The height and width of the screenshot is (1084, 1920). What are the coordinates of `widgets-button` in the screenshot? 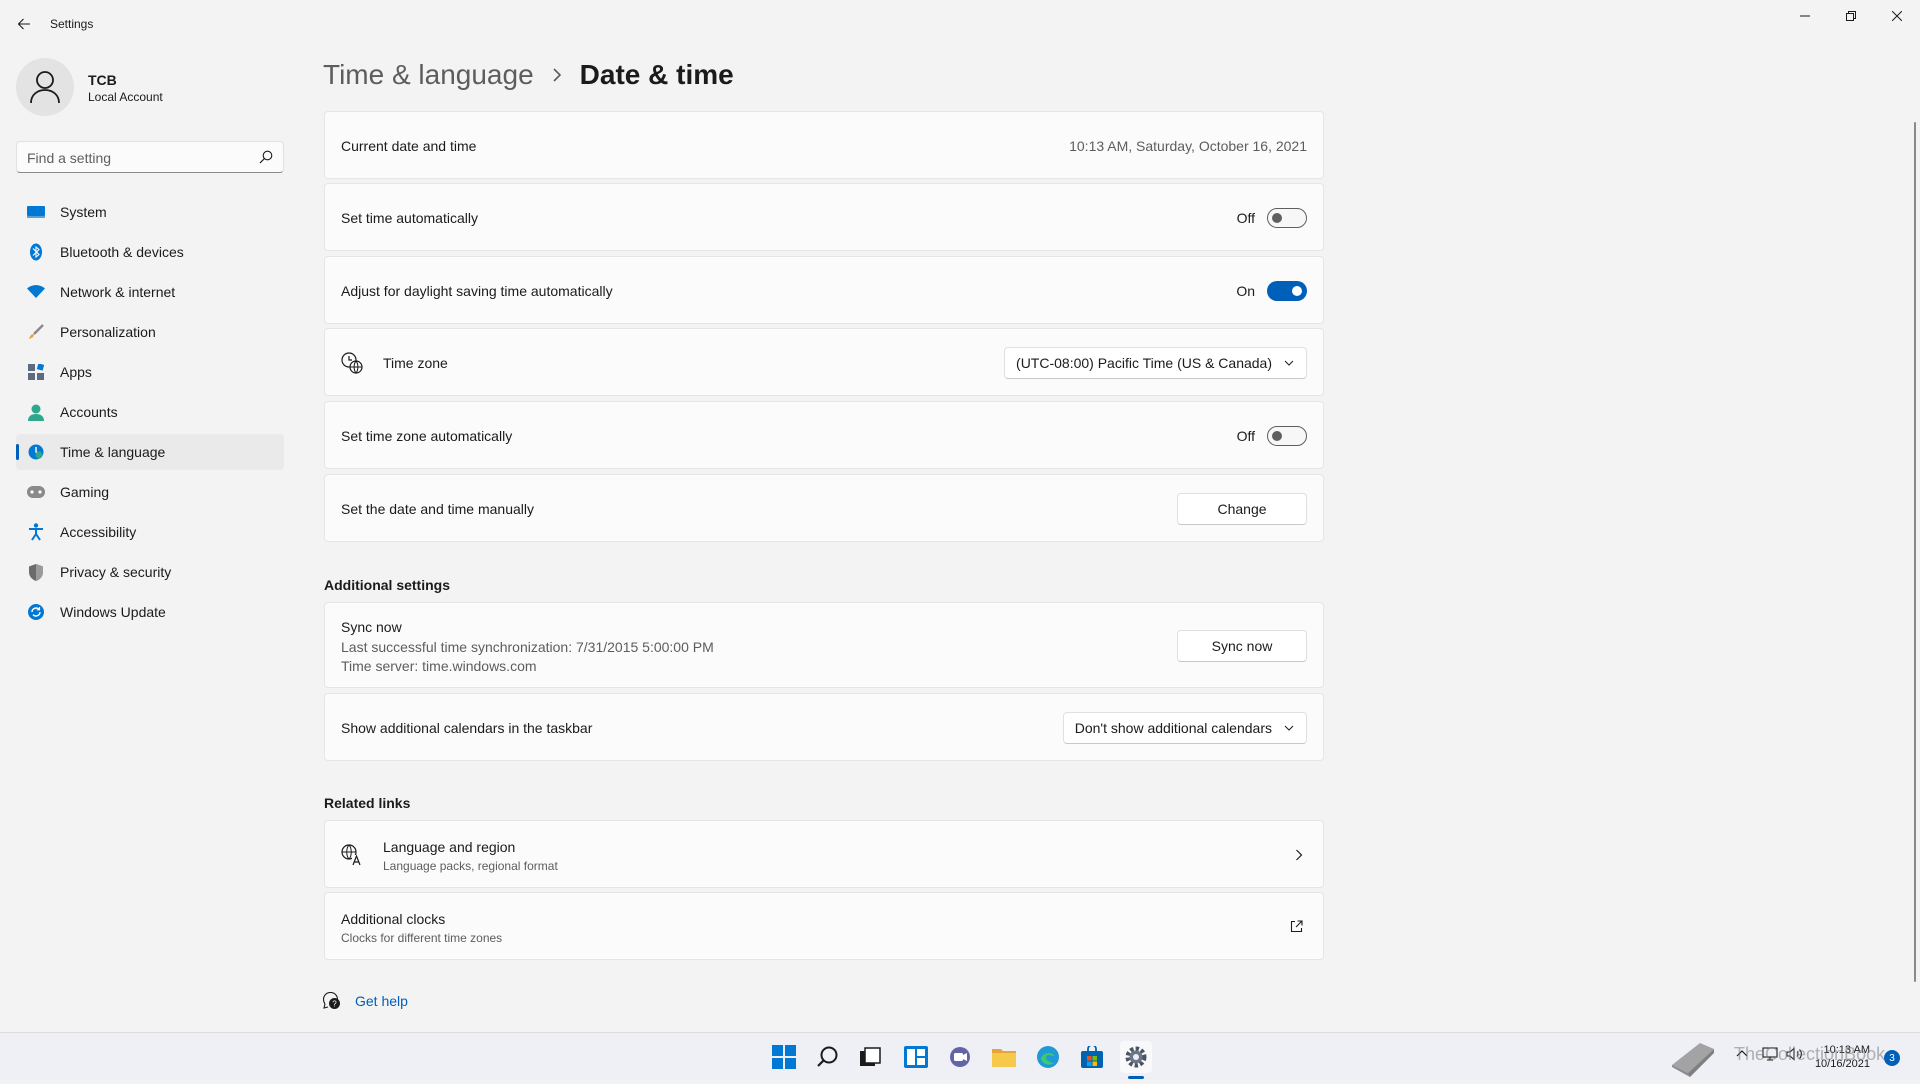 It's located at (916, 1057).